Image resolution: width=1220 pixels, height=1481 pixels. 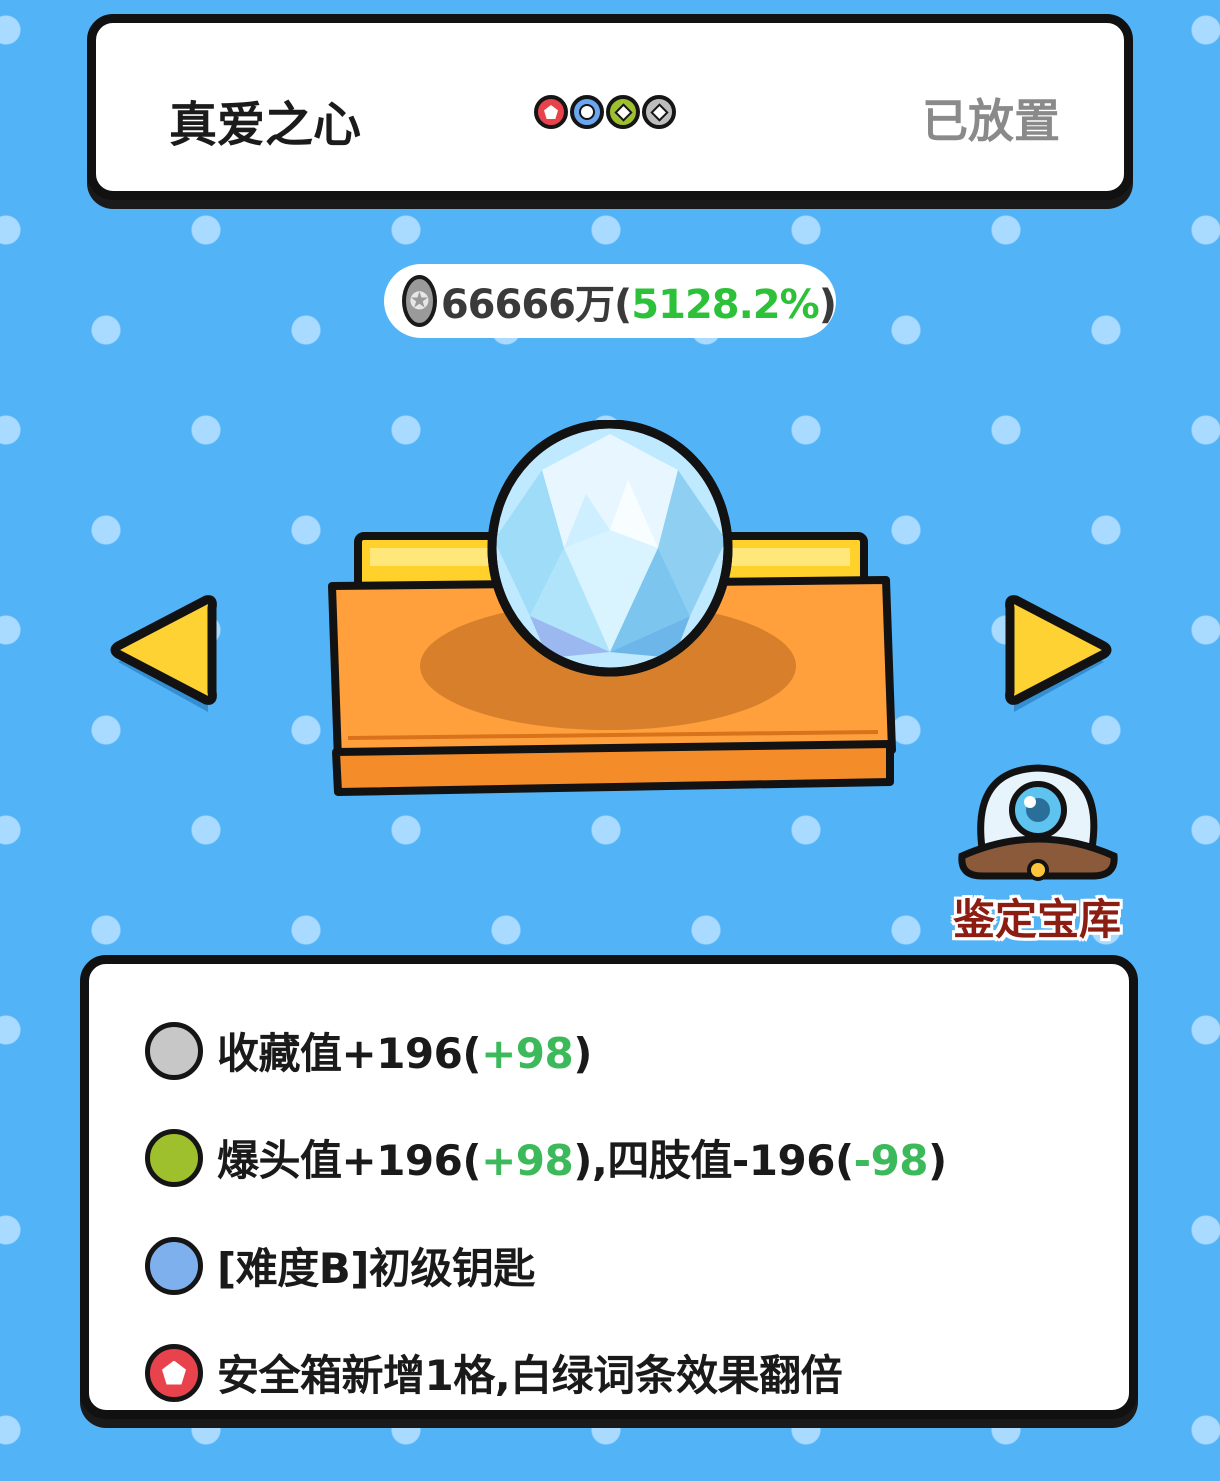 I want to click on coin-icon: ✪, so click(x=419, y=301).